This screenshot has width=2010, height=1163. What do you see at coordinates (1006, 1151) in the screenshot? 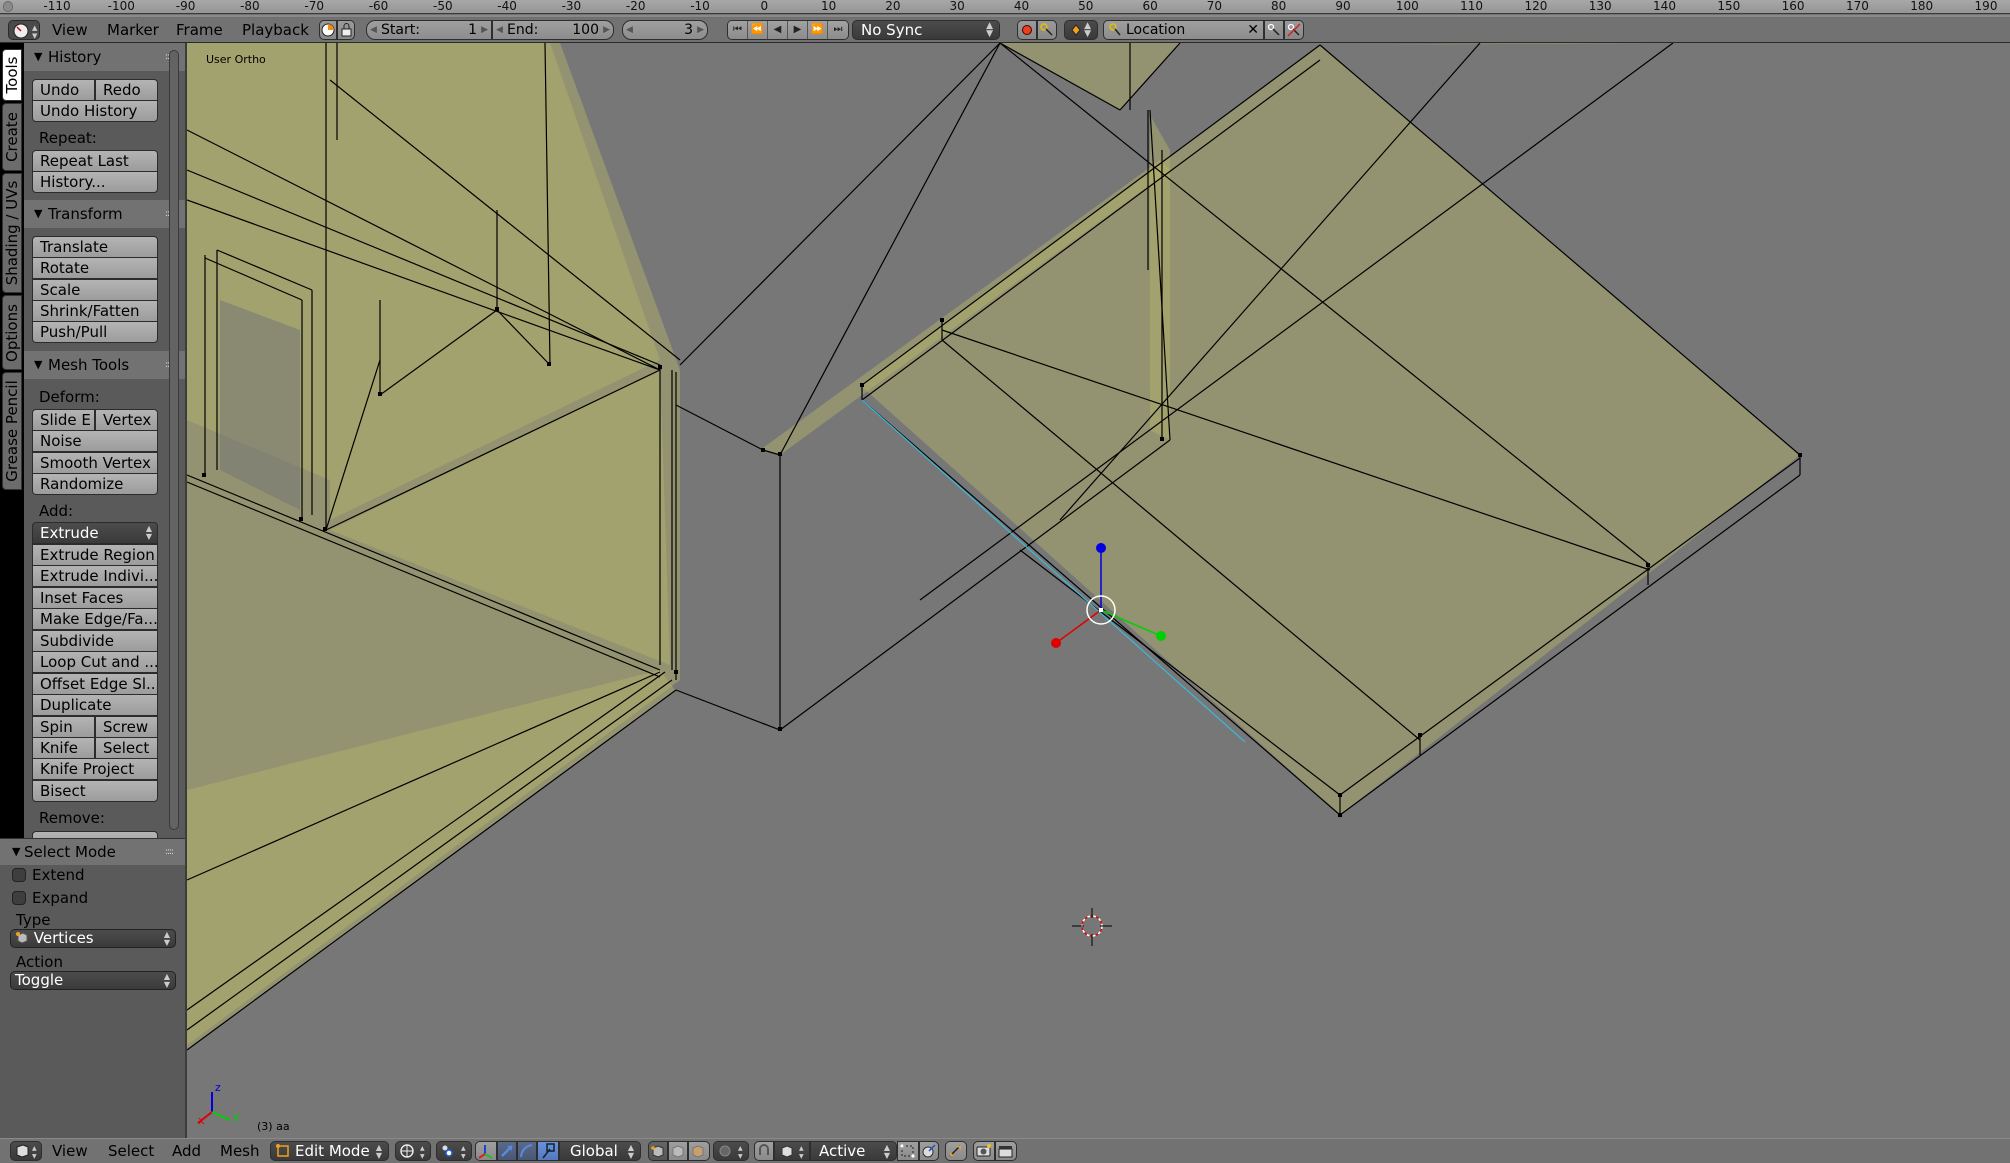
I see `opengl-anim-button` at bounding box center [1006, 1151].